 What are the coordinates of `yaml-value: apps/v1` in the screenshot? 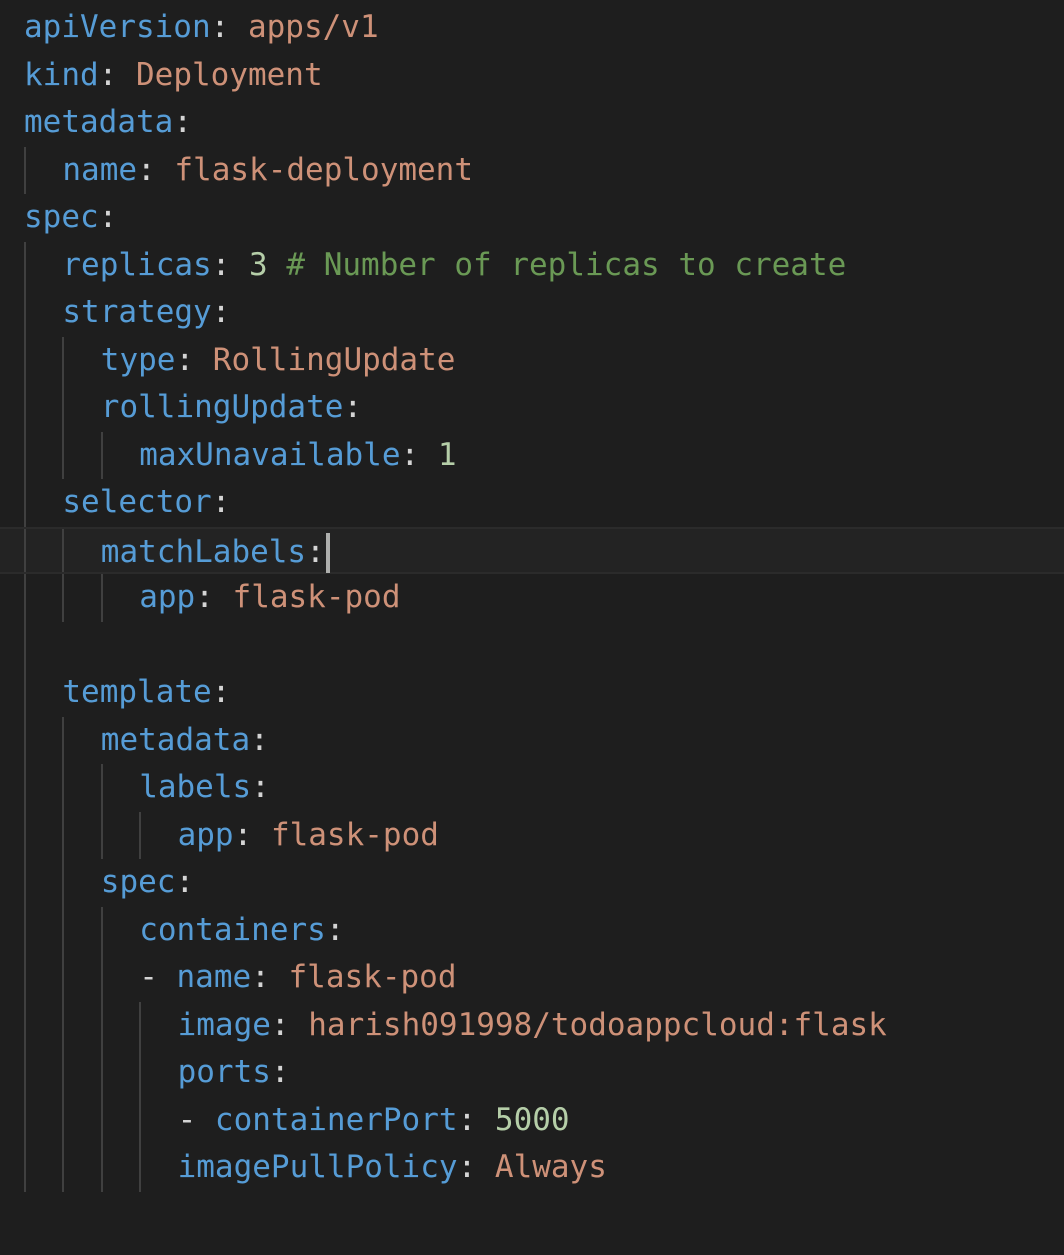 It's located at (313, 27).